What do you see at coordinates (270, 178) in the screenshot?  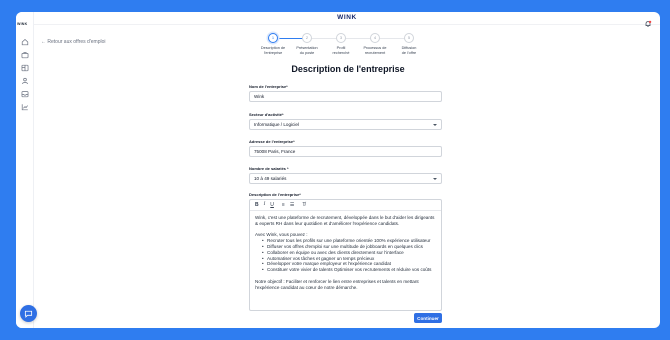 I see `employees-value: 10 à 49 salariés` at bounding box center [270, 178].